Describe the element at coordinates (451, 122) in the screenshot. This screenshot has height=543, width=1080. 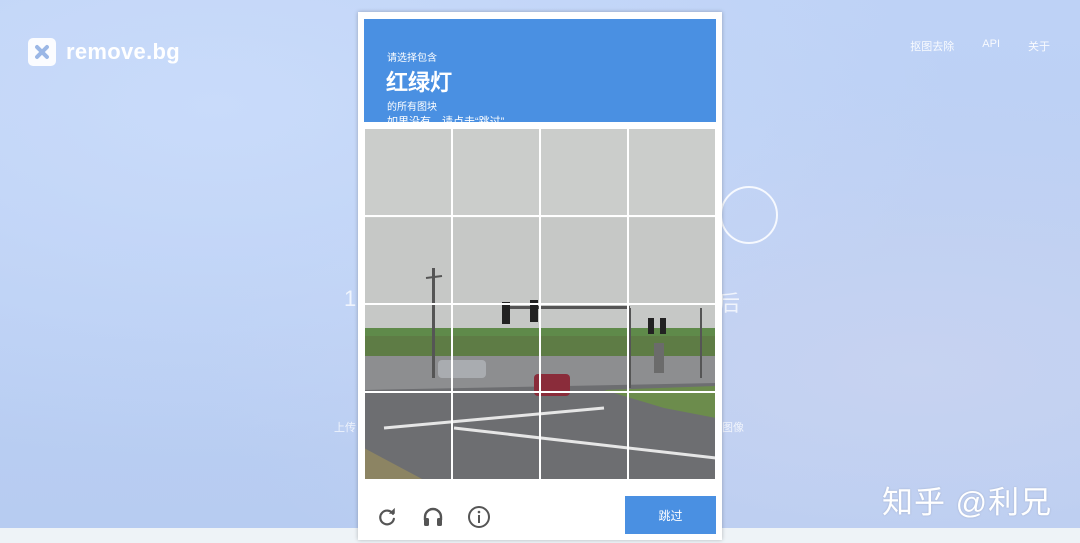
I see `captcha-instruction-line4: 如果没有，请点击“跳过”。` at that location.